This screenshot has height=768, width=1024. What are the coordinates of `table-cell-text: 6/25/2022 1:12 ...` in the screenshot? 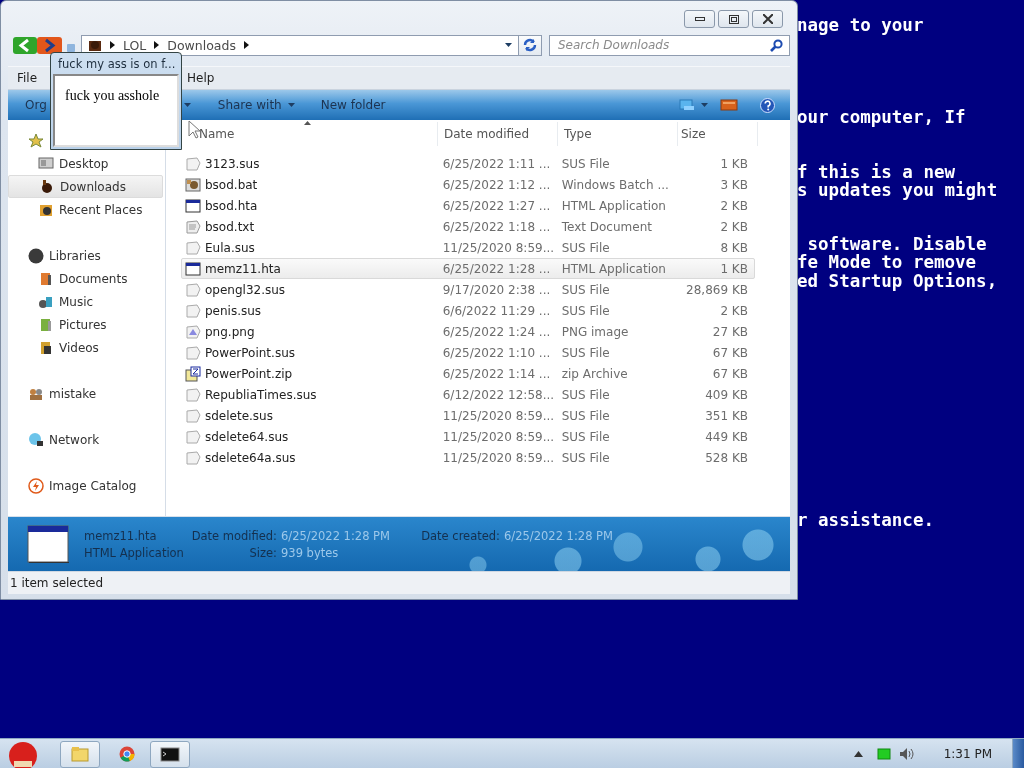 It's located at (496, 184).